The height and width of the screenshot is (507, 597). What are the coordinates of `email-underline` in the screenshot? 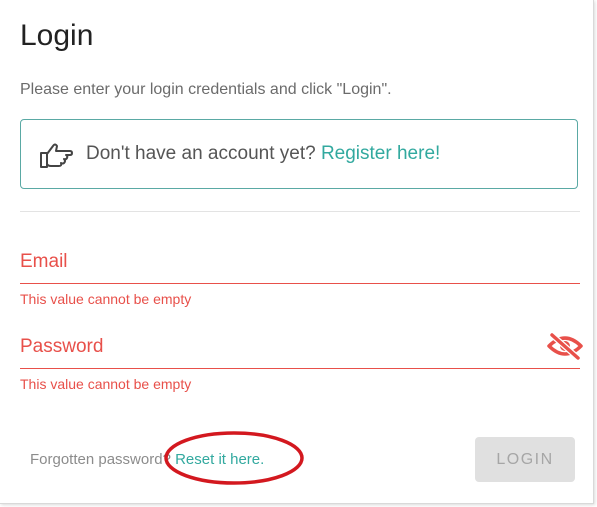 It's located at (300, 283).